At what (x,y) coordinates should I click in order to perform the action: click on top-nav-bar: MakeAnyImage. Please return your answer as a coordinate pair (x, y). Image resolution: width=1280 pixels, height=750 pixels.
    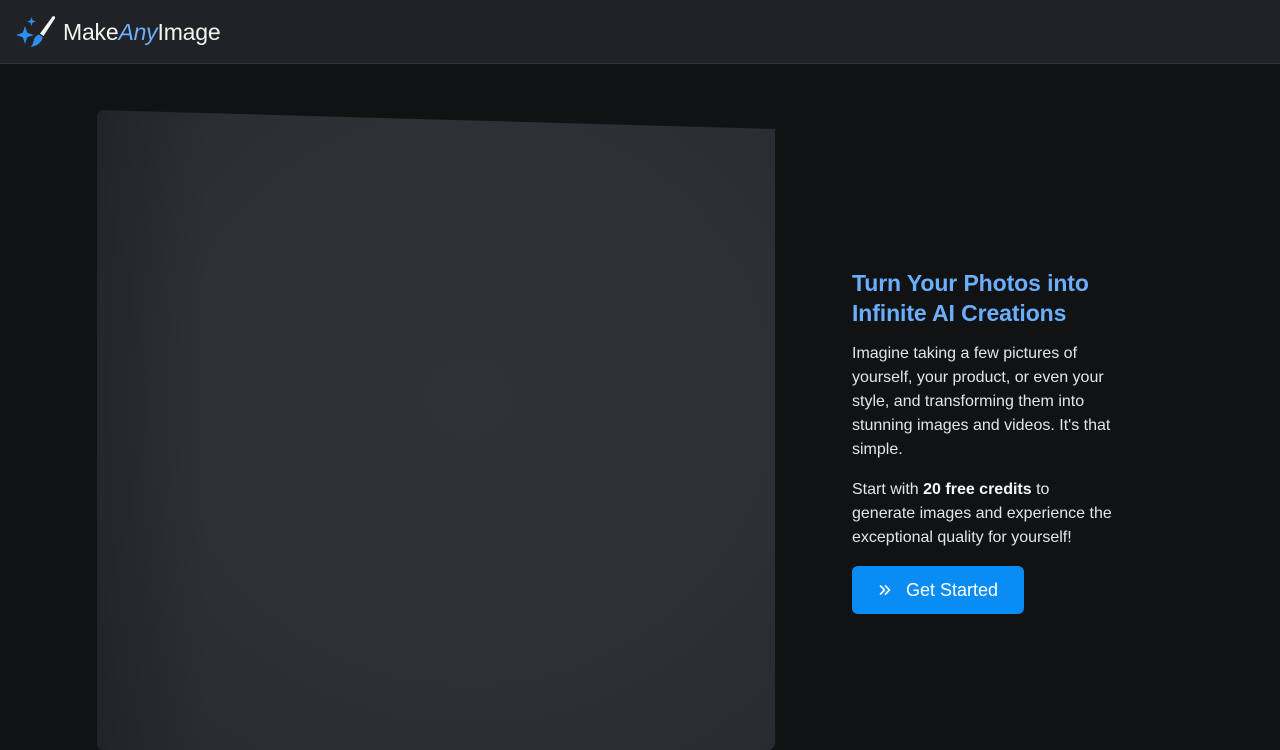
    Looking at the image, I should click on (640, 32).